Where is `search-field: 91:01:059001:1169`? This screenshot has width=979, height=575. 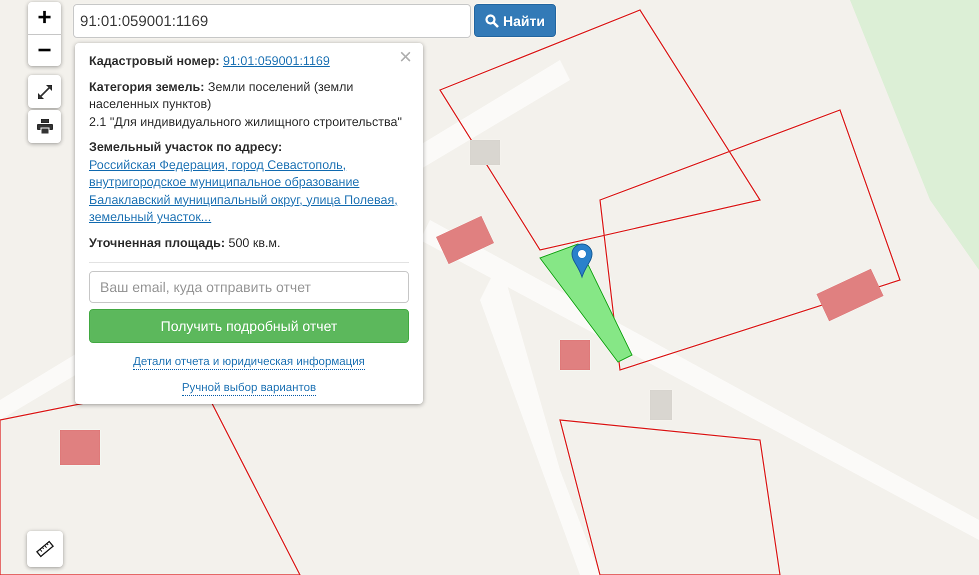
search-field: 91:01:059001:1169 is located at coordinates (272, 21).